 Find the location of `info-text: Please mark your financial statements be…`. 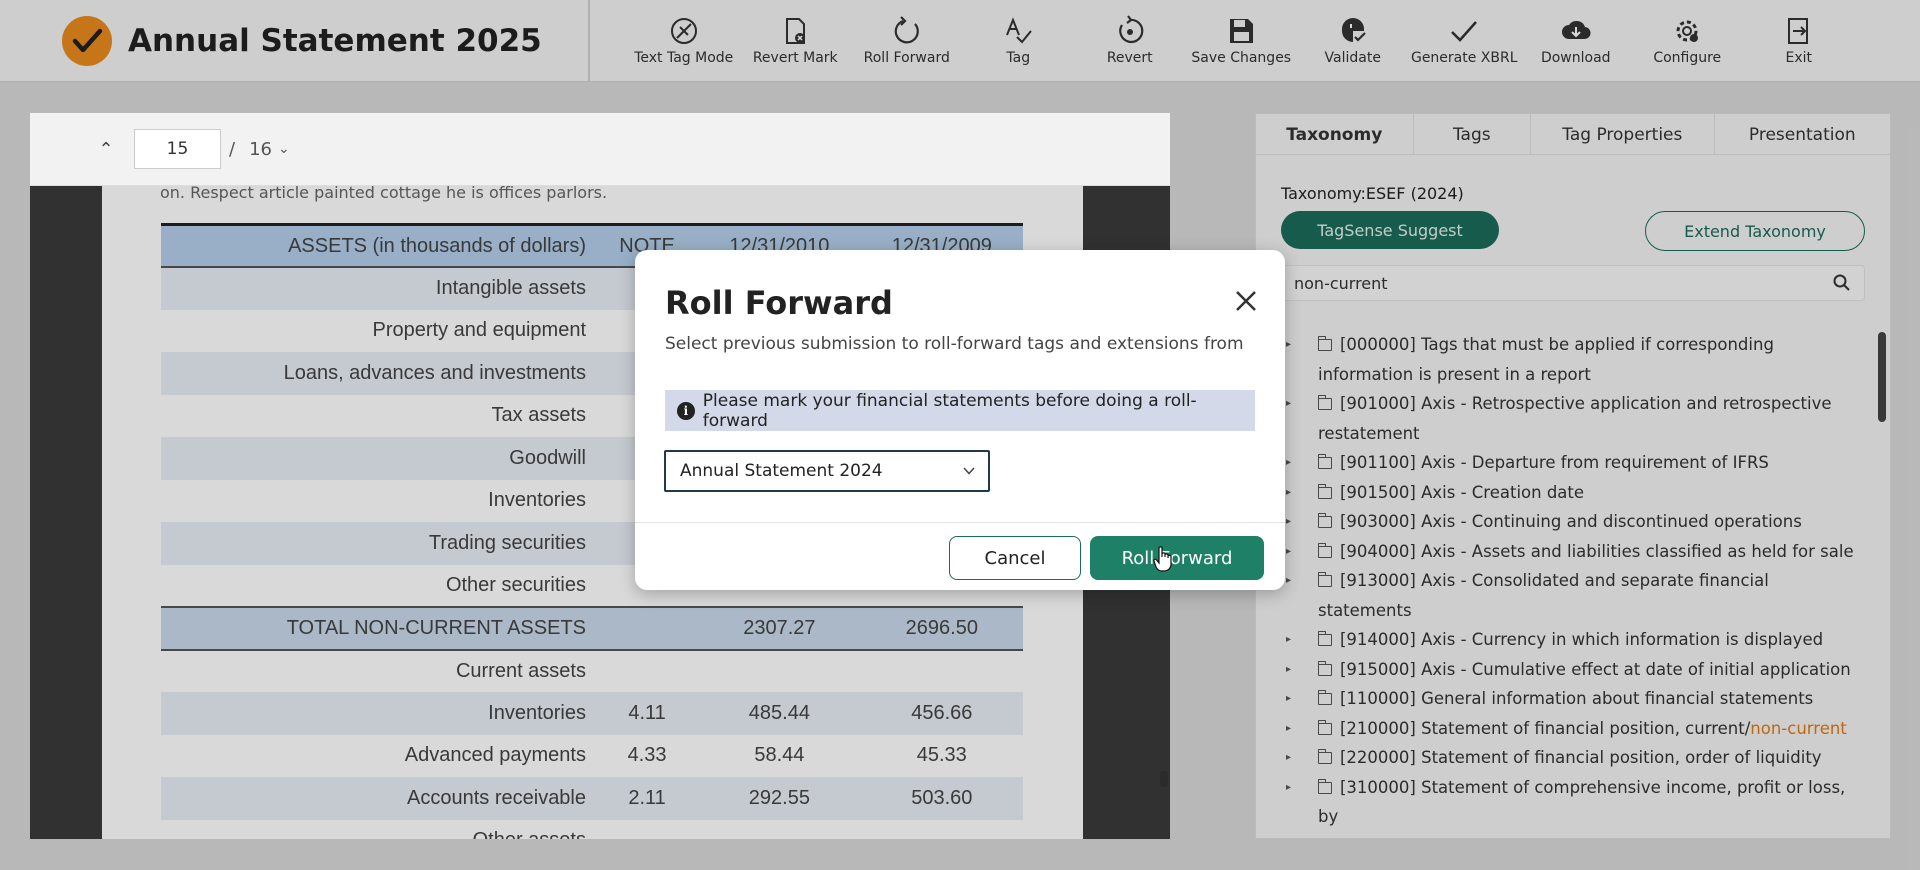

info-text: Please mark your financial statements be… is located at coordinates (949, 410).